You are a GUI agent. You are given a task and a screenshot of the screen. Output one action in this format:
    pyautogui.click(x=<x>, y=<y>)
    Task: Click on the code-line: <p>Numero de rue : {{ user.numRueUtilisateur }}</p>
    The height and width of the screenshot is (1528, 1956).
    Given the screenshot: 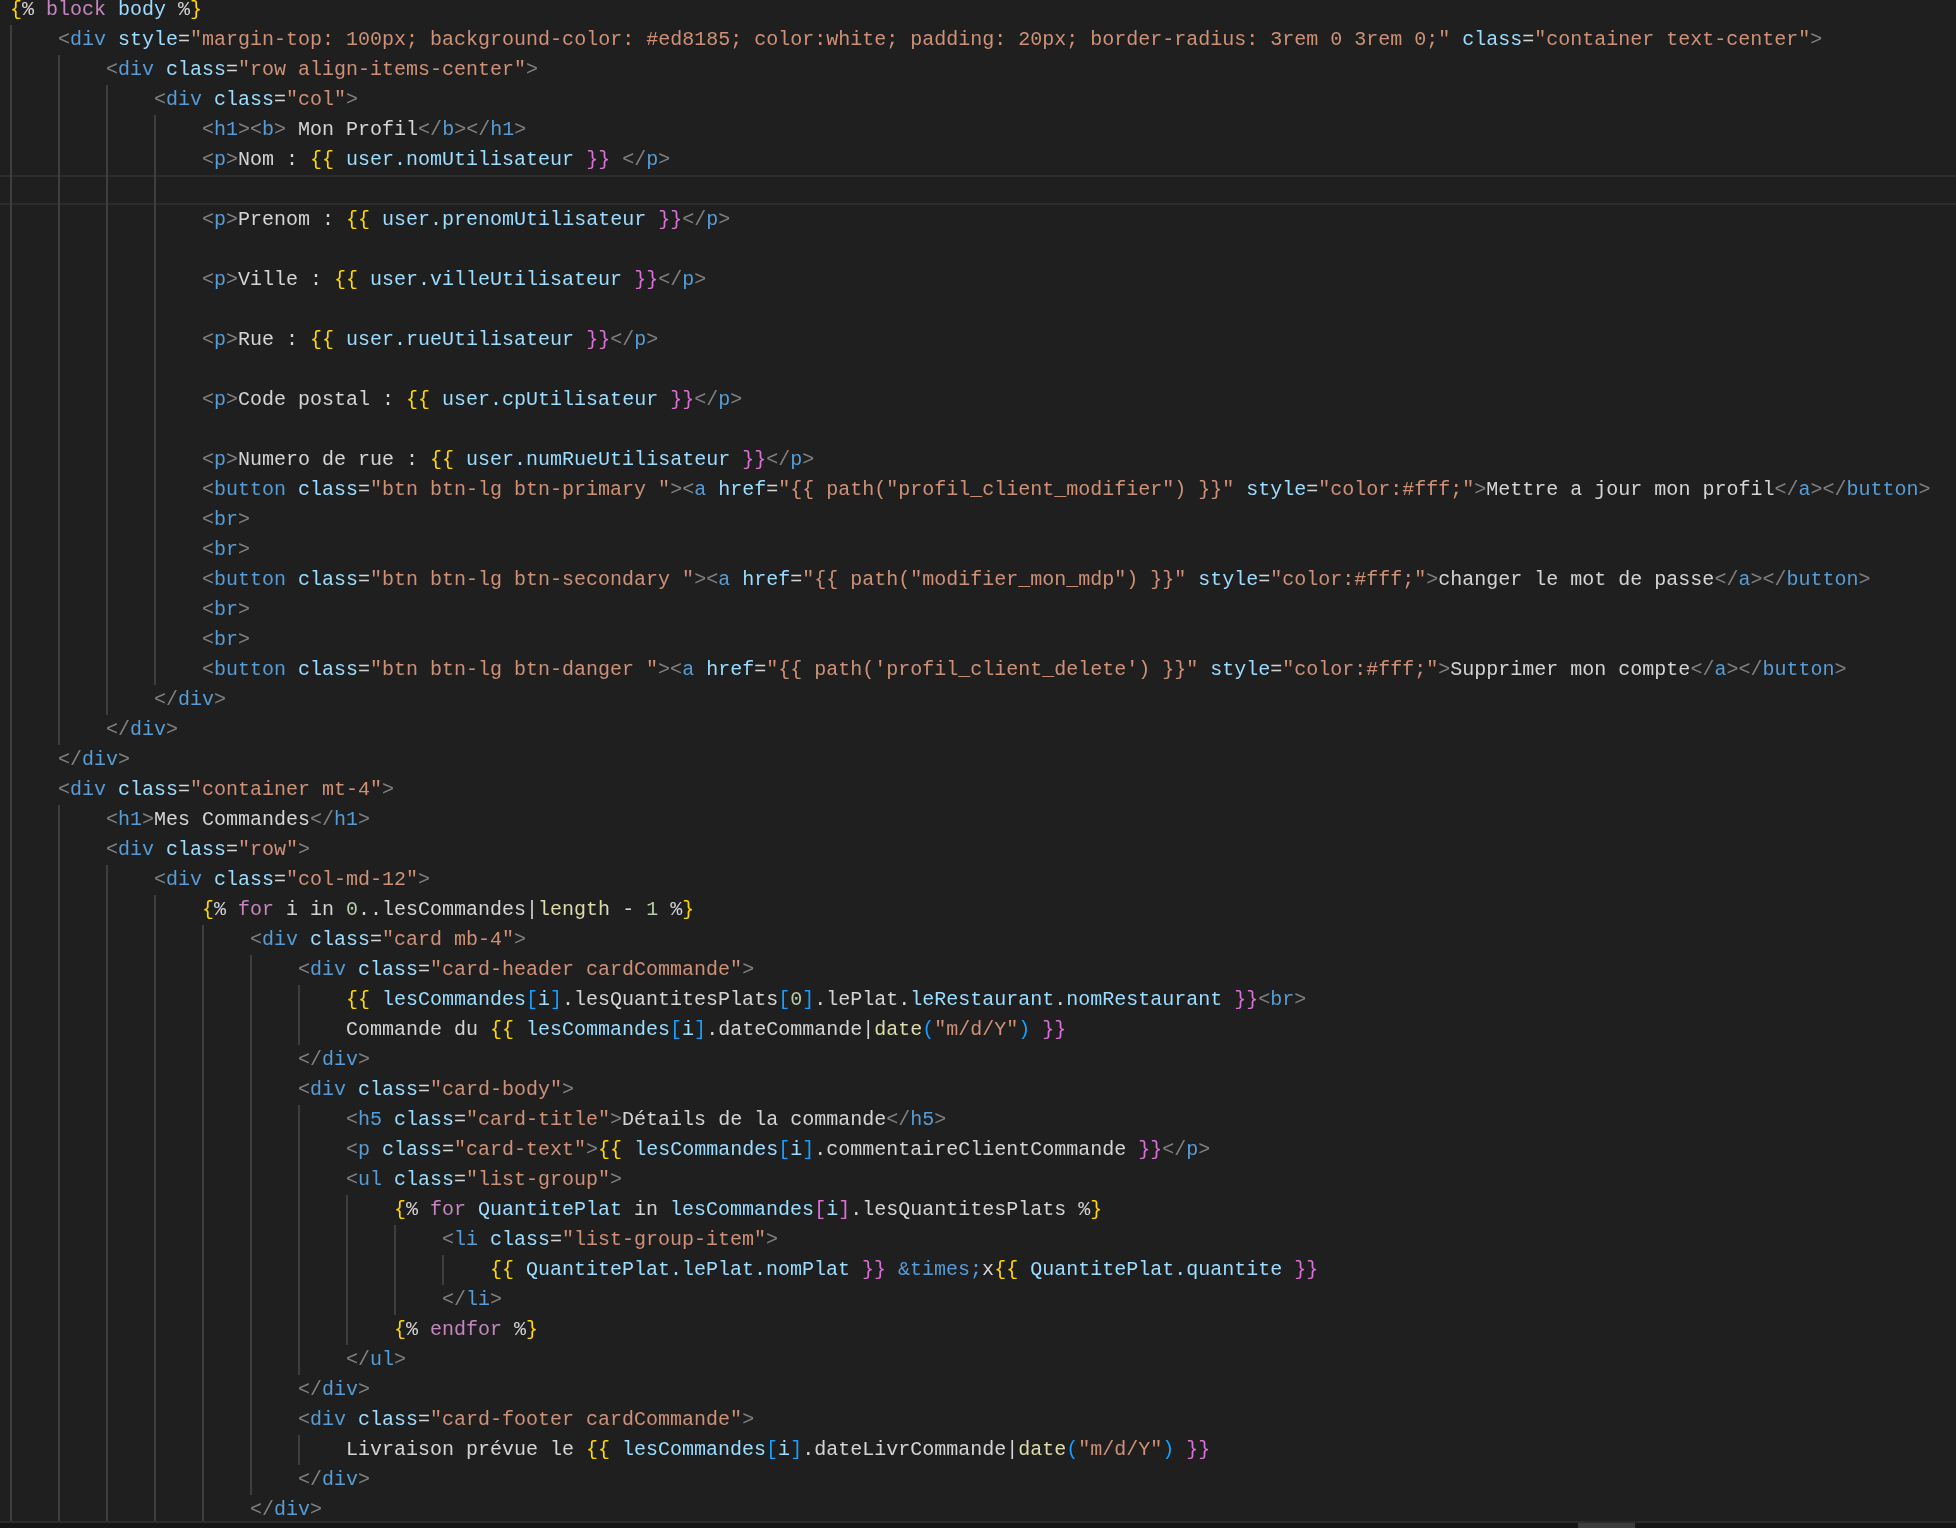 What is the action you would take?
    pyautogui.click(x=508, y=460)
    